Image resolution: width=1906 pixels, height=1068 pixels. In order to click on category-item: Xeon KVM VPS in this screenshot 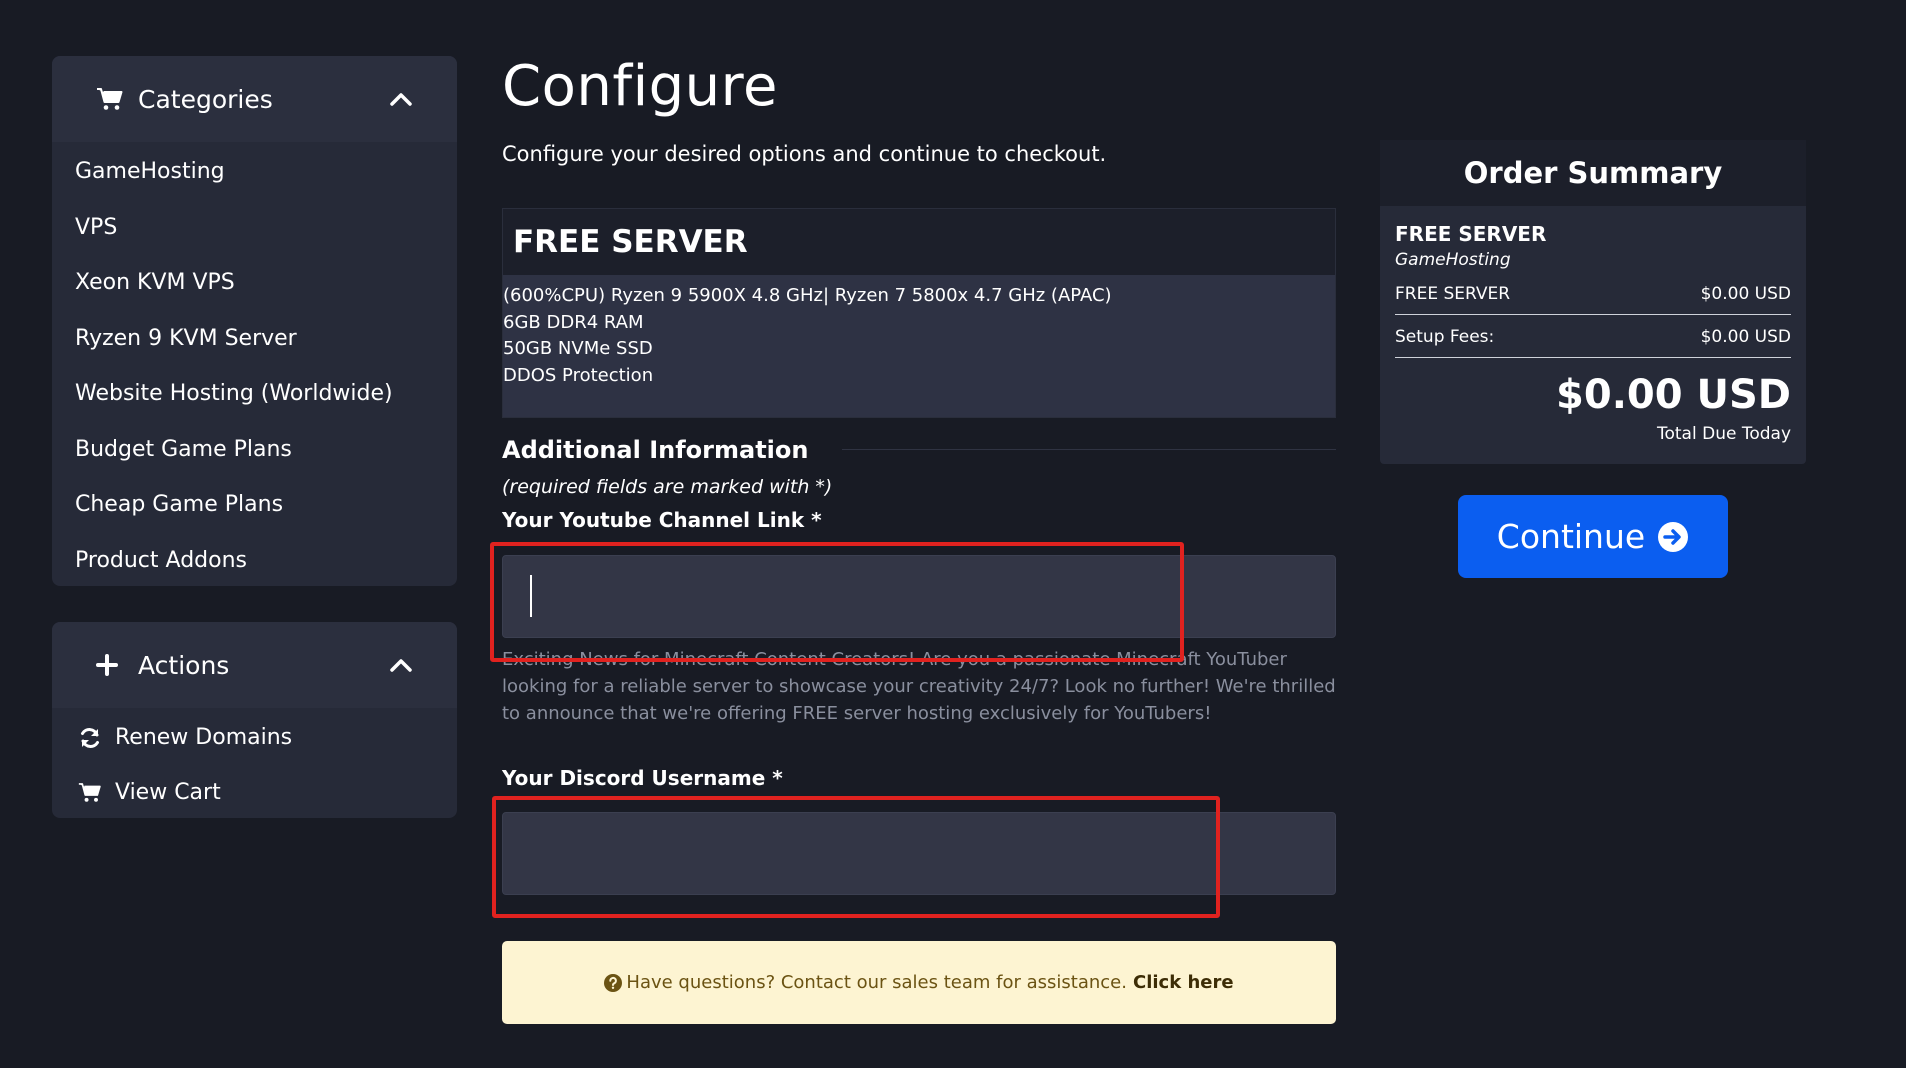, I will do `click(254, 283)`.